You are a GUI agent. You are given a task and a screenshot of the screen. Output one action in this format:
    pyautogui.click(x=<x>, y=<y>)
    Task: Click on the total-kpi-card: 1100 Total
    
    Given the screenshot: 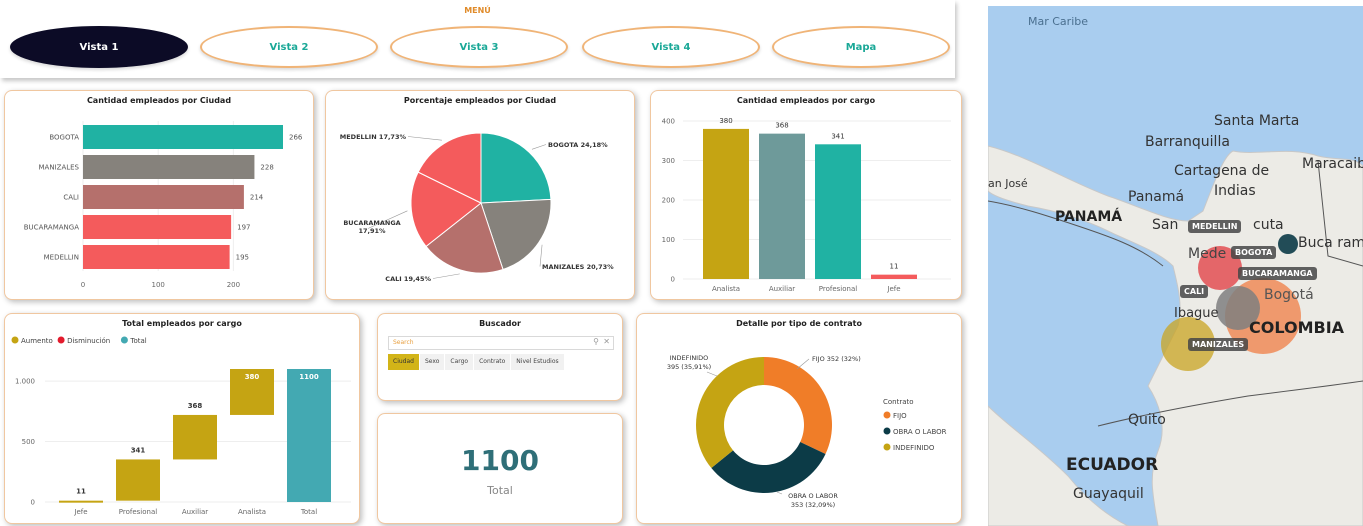 What is the action you would take?
    pyautogui.click(x=500, y=468)
    